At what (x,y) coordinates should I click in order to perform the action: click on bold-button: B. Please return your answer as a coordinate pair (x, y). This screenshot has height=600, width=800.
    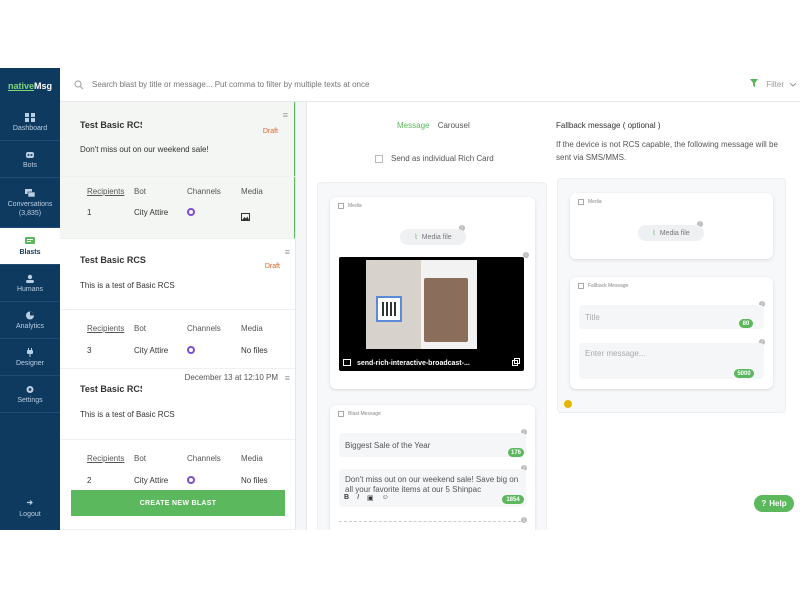
    Looking at the image, I should click on (346, 498).